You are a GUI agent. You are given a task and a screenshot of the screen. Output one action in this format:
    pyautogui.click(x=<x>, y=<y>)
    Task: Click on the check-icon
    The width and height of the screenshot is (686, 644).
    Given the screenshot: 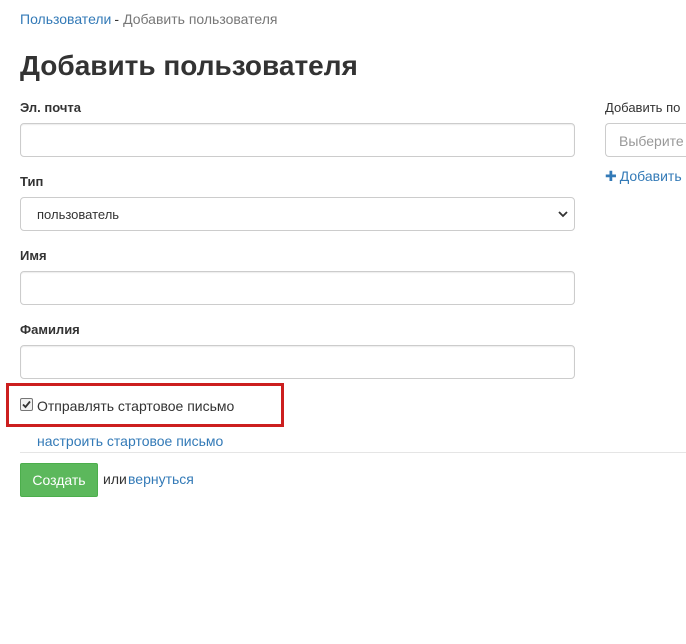 What is the action you would take?
    pyautogui.click(x=26, y=404)
    